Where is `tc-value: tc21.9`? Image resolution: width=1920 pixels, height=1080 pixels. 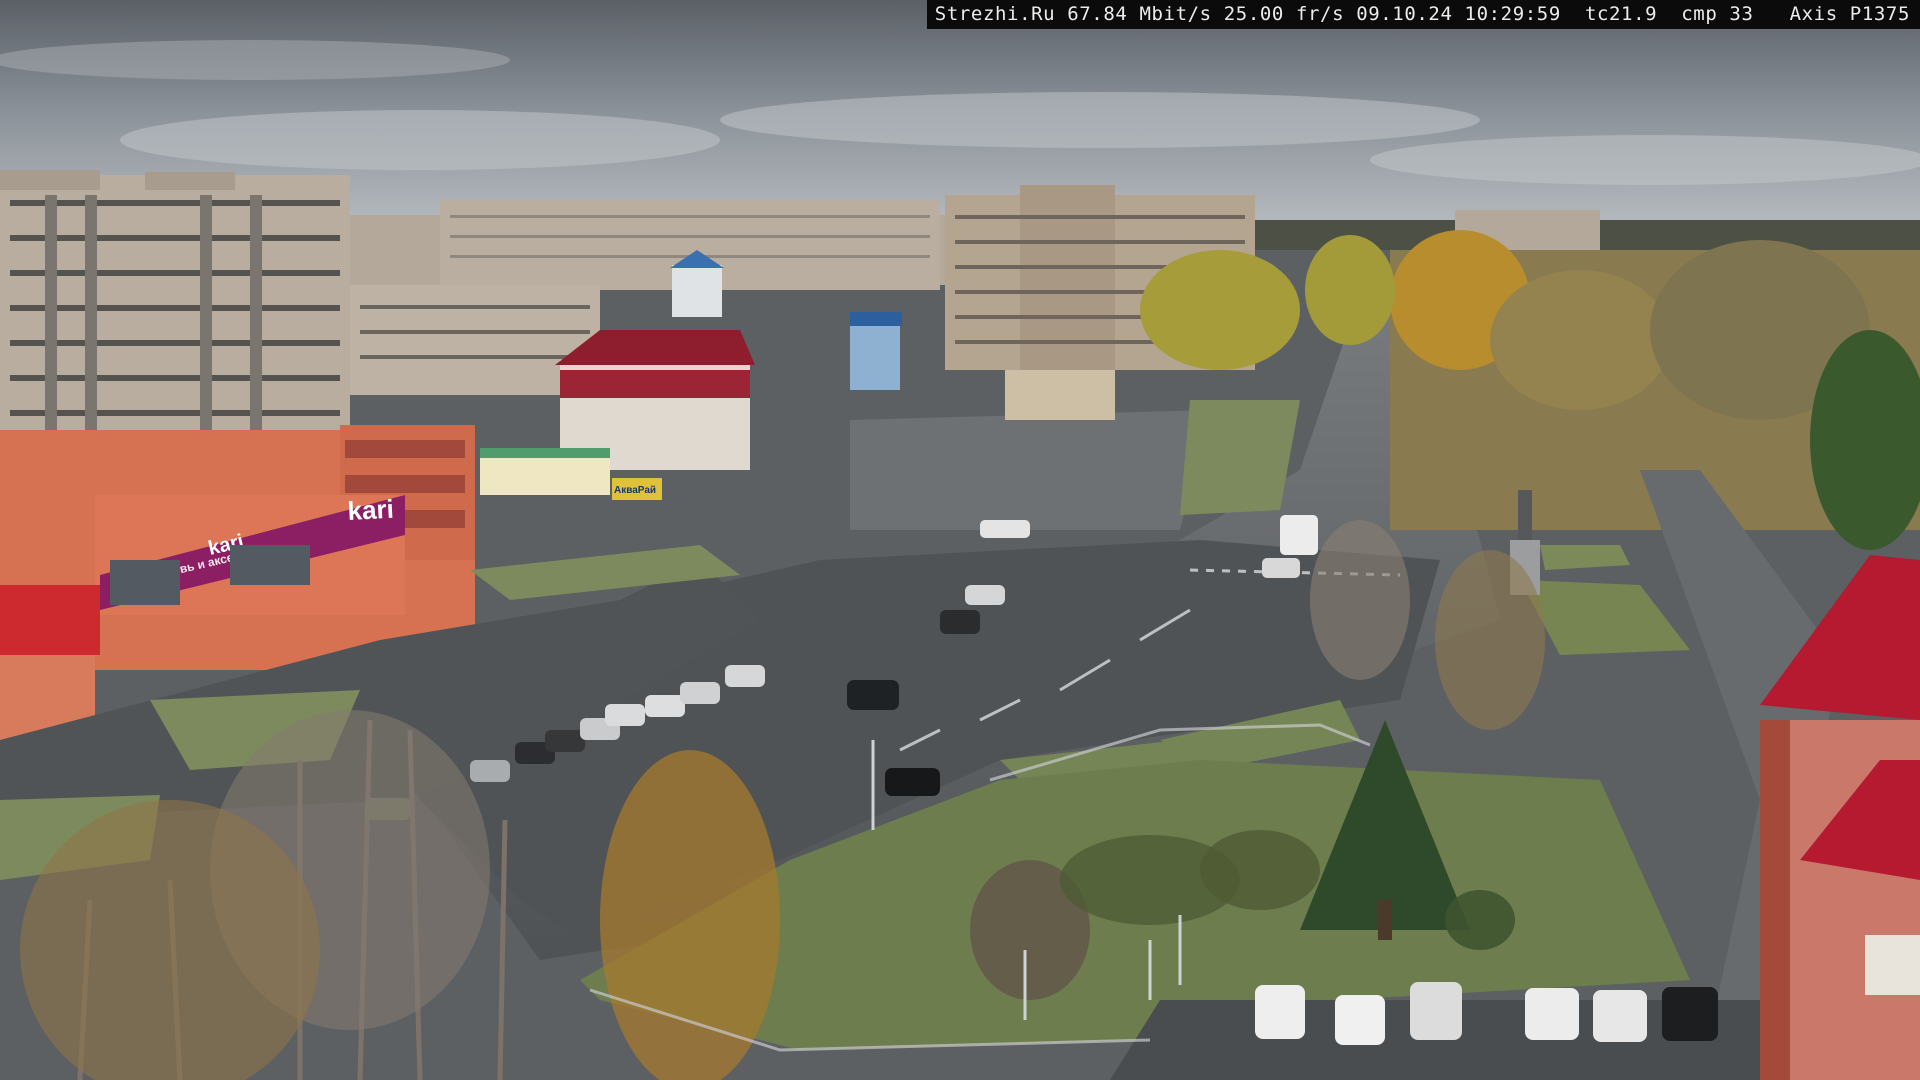
tc-value: tc21.9 is located at coordinates (1621, 14).